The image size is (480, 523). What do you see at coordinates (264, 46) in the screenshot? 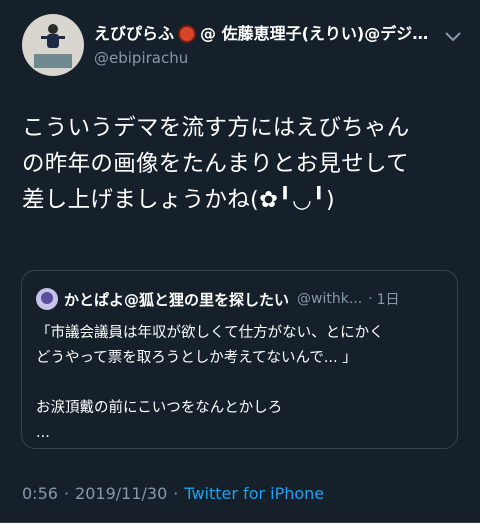
I see `author-names: えびぴらふ @ 佐藤恵理子(えりい)@デジ… @ebipirachu` at bounding box center [264, 46].